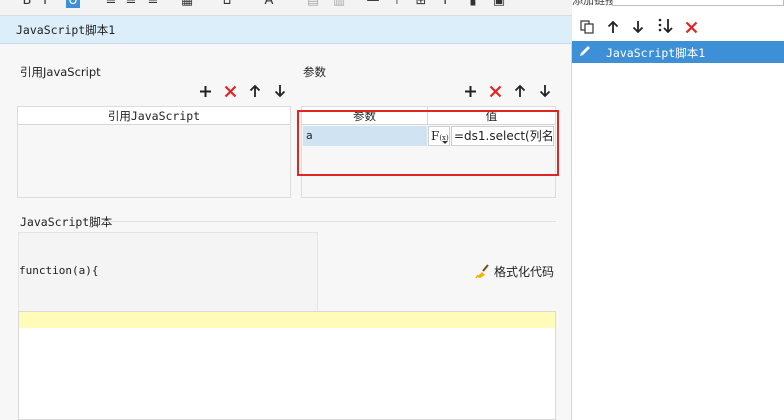 The height and width of the screenshot is (420, 784). I want to click on script-section-label: JavaScript脚本, so click(66, 222).